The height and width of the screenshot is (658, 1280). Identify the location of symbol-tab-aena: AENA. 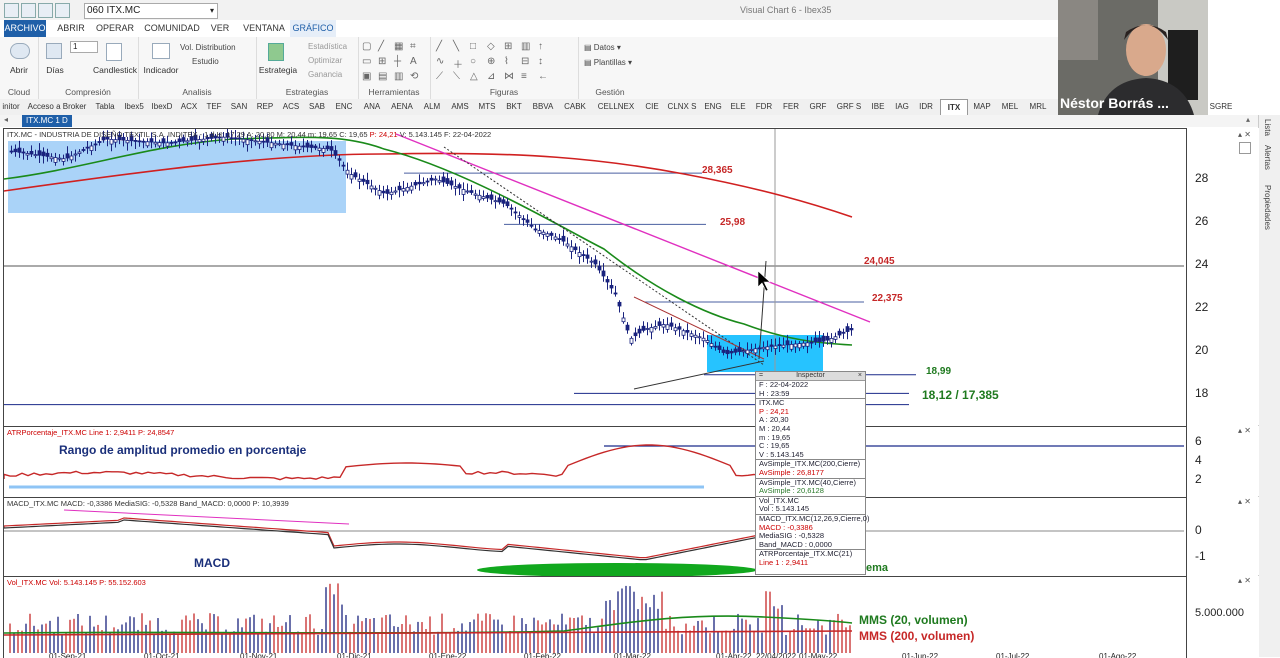
(402, 107).